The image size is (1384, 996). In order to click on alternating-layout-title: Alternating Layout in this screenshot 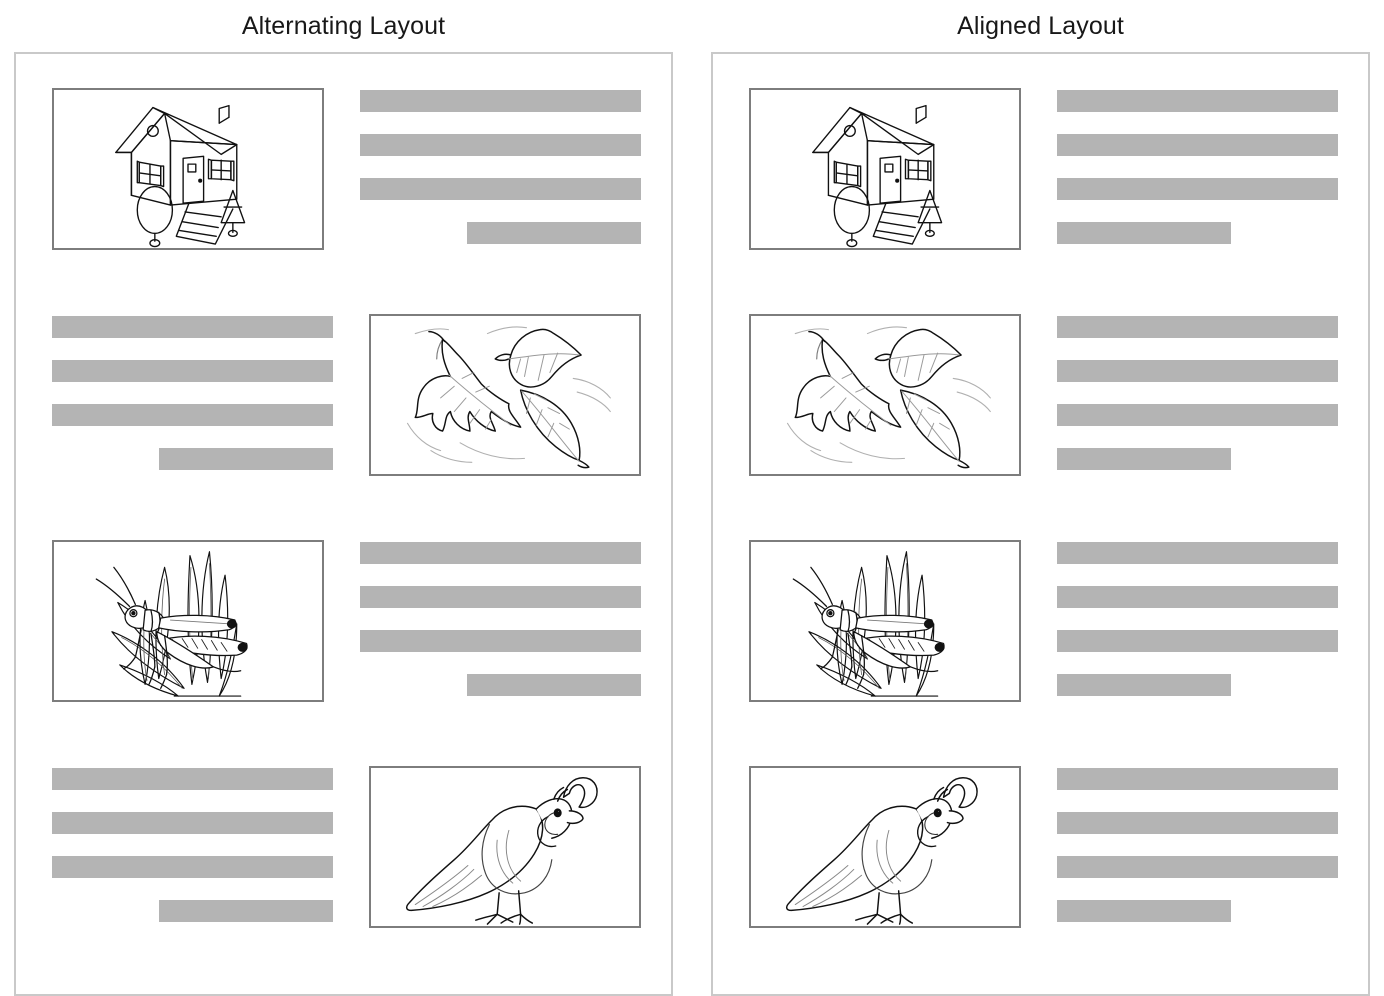, I will do `click(343, 26)`.